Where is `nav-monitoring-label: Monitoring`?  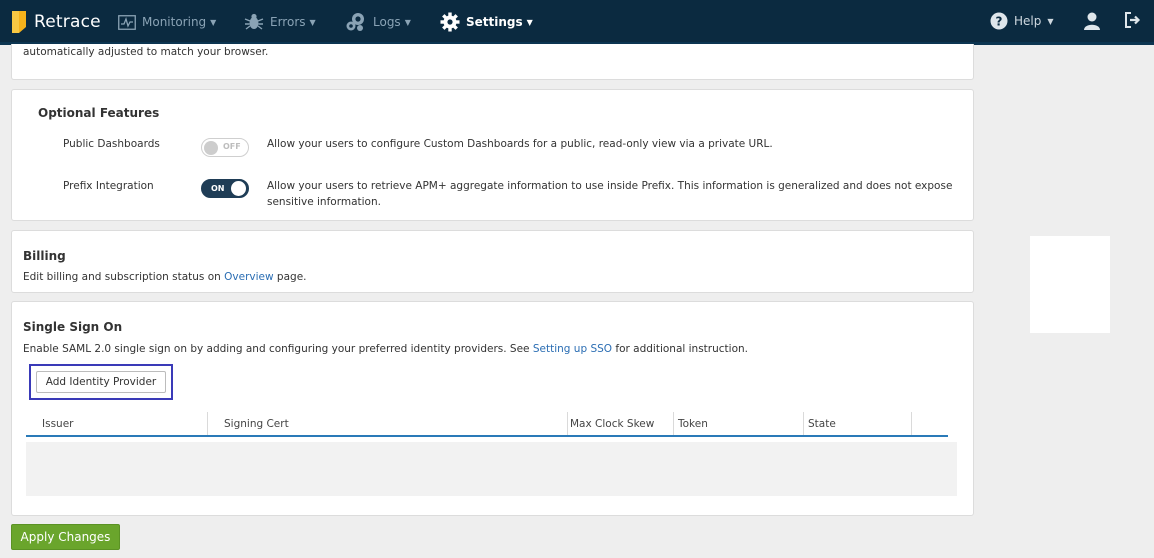
nav-monitoring-label: Monitoring is located at coordinates (174, 22).